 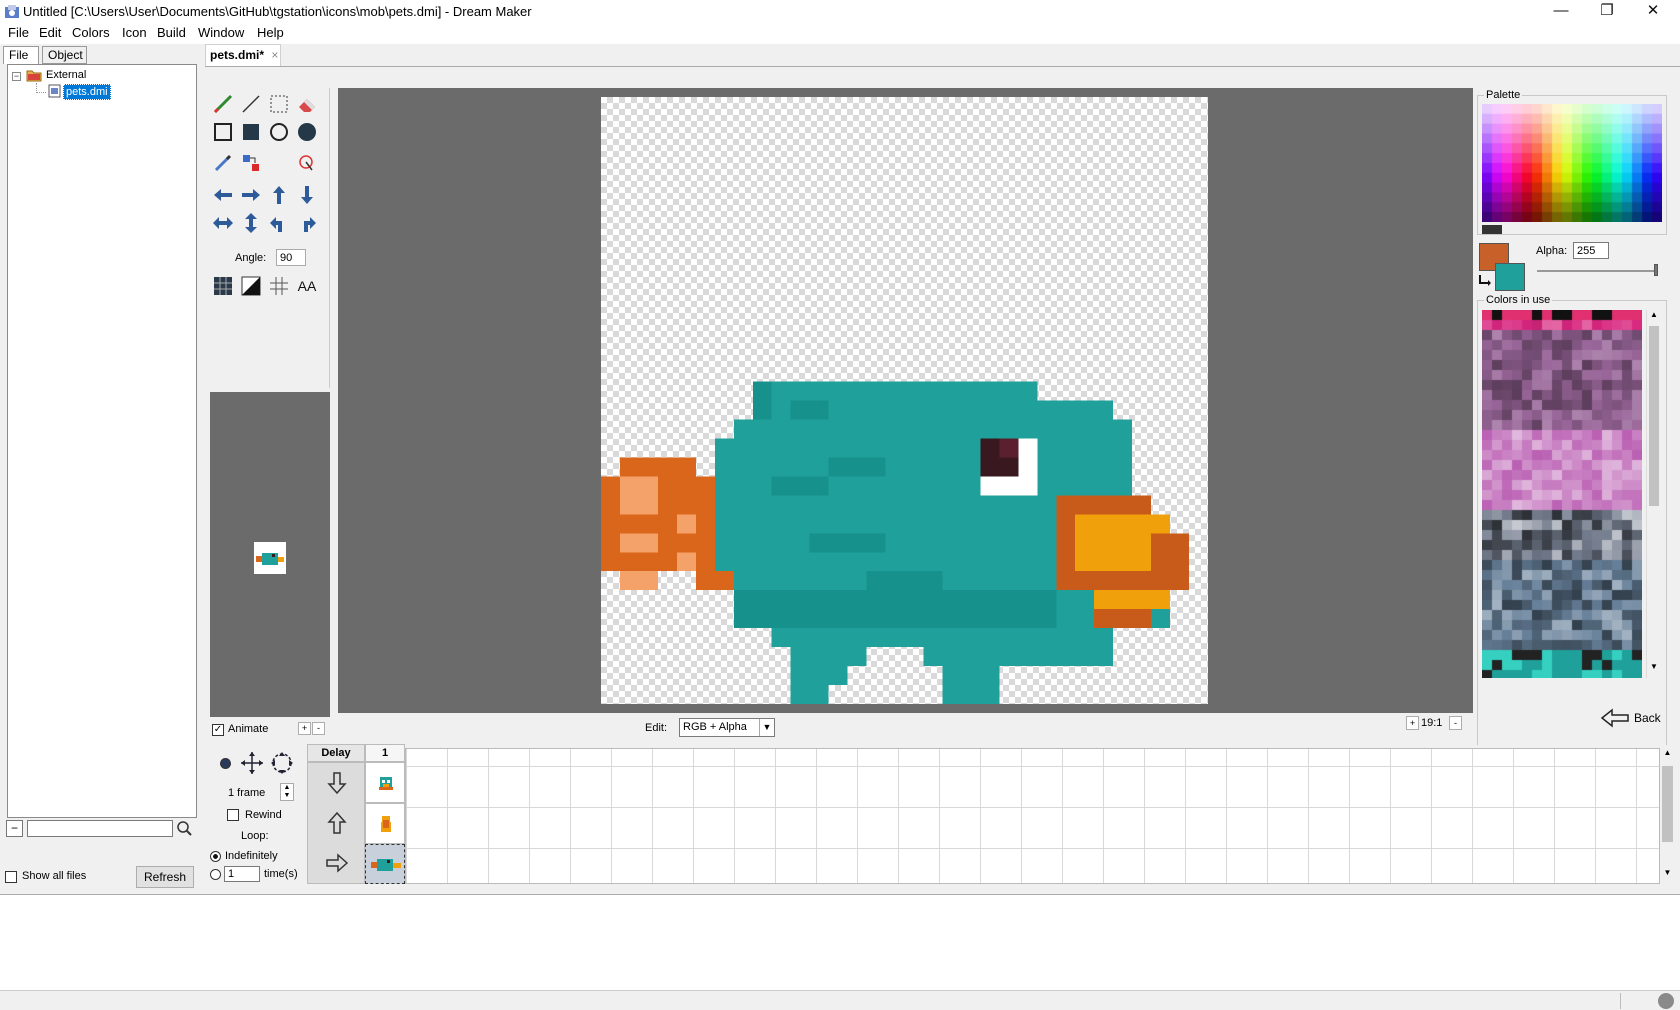 What do you see at coordinates (215, 874) in the screenshot?
I see `loop-times-radio` at bounding box center [215, 874].